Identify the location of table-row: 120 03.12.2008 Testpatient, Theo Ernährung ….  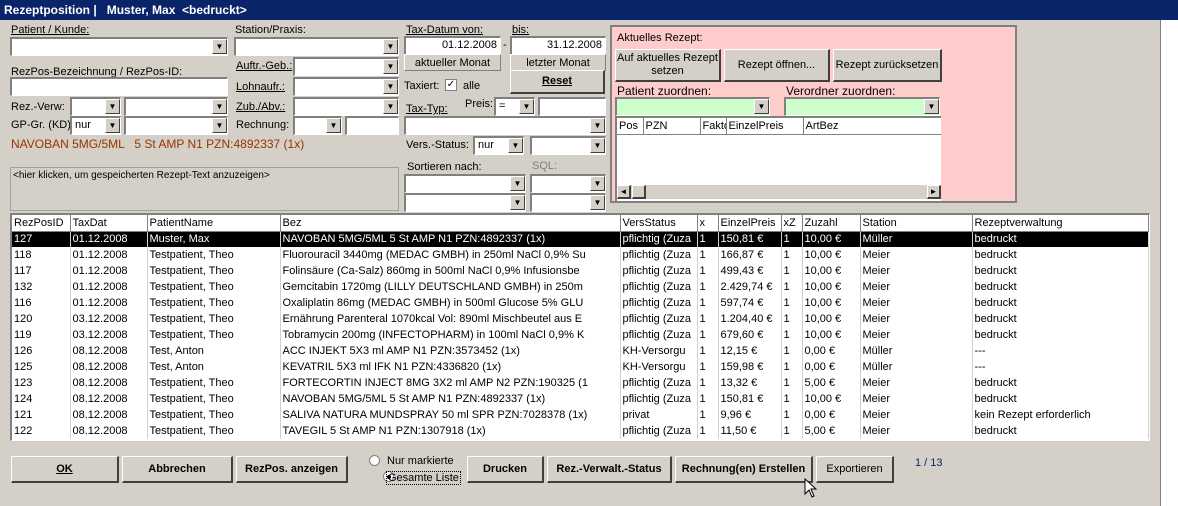
(580, 319).